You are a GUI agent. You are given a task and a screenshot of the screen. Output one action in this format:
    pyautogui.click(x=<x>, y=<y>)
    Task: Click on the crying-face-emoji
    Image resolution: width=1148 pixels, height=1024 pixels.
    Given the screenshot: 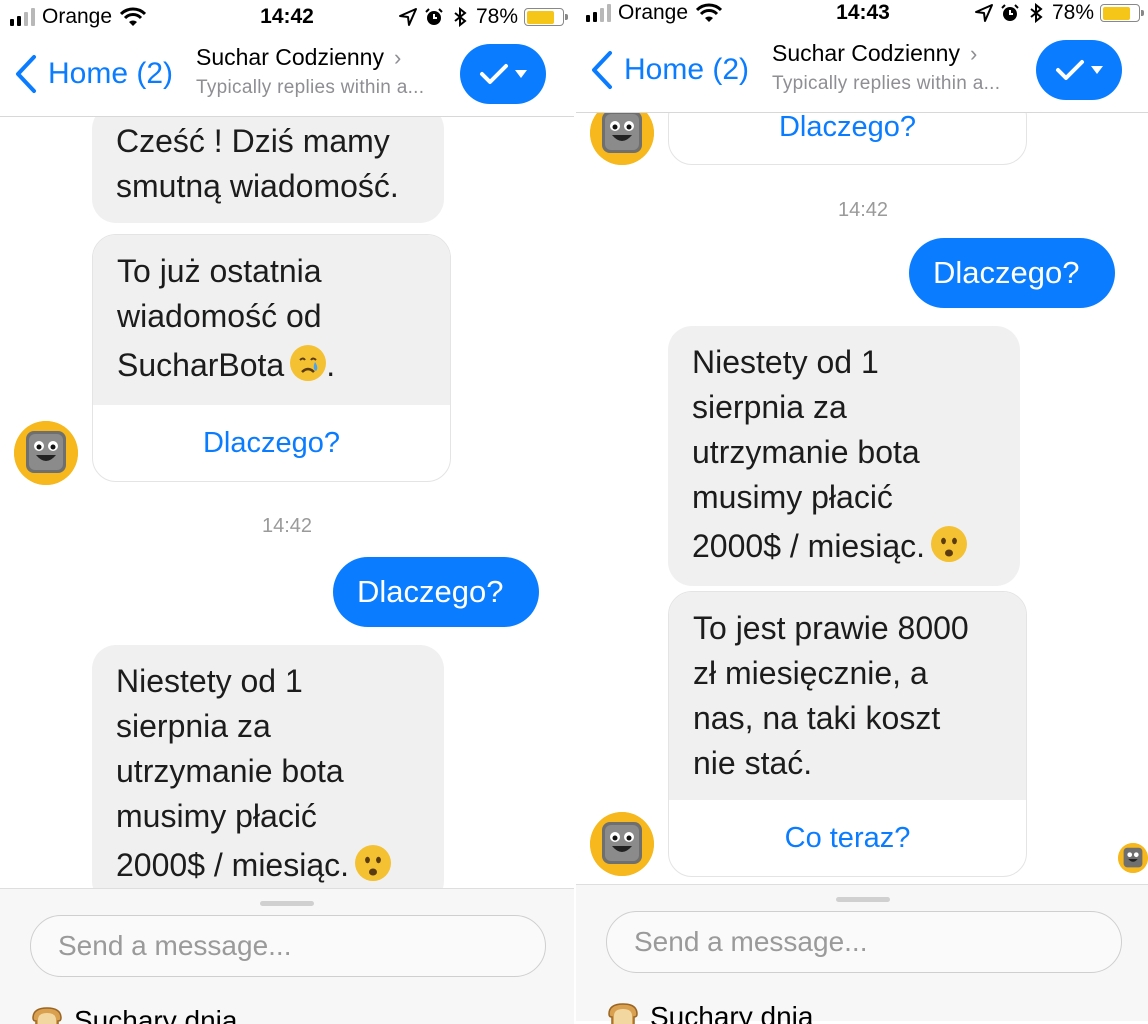 What is the action you would take?
    pyautogui.click(x=308, y=363)
    